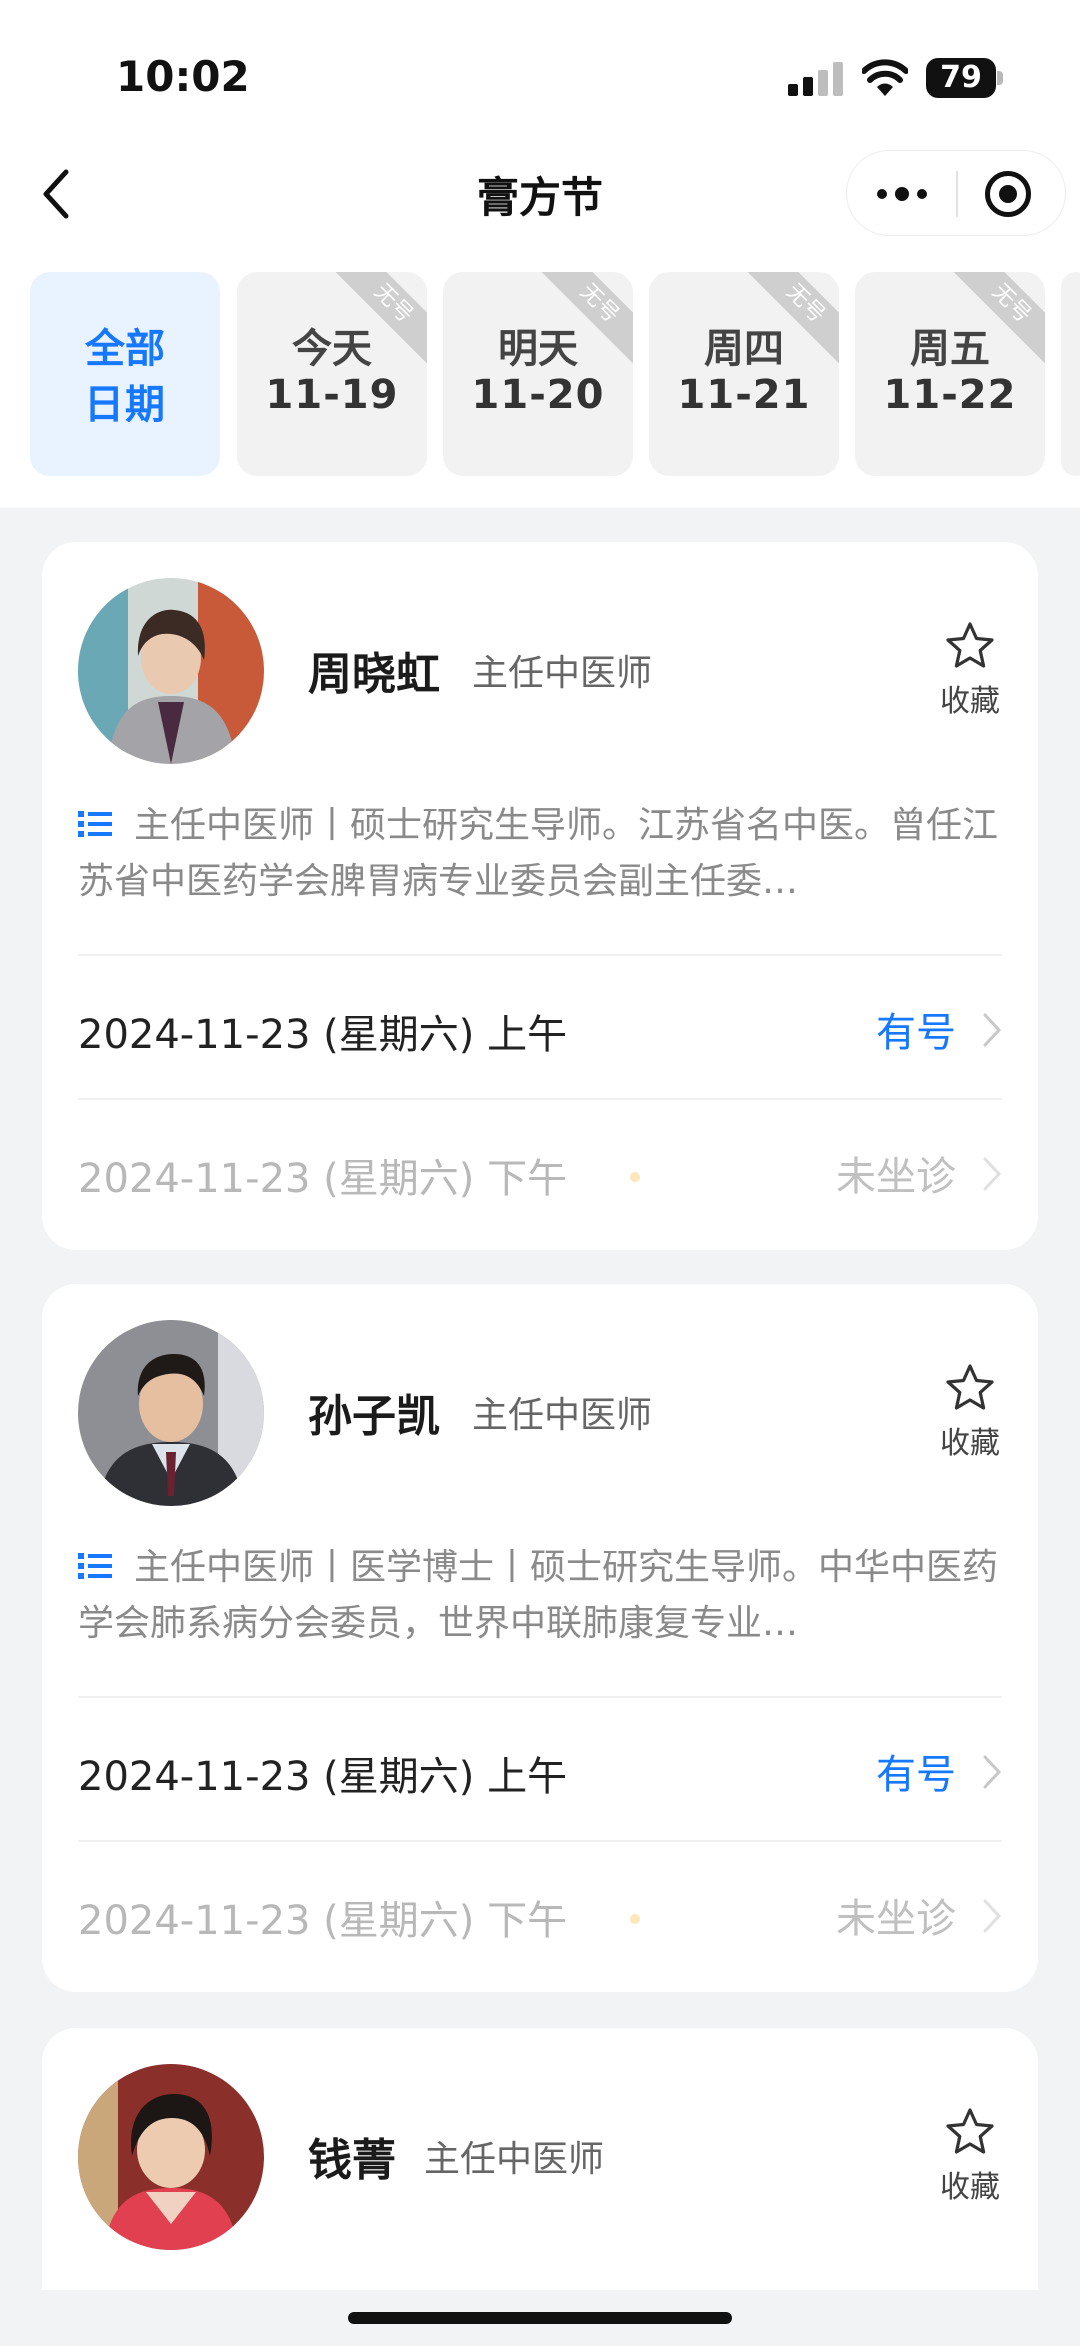 This screenshot has width=1080, height=2346. What do you see at coordinates (885, 77) in the screenshot?
I see `wifi-icon` at bounding box center [885, 77].